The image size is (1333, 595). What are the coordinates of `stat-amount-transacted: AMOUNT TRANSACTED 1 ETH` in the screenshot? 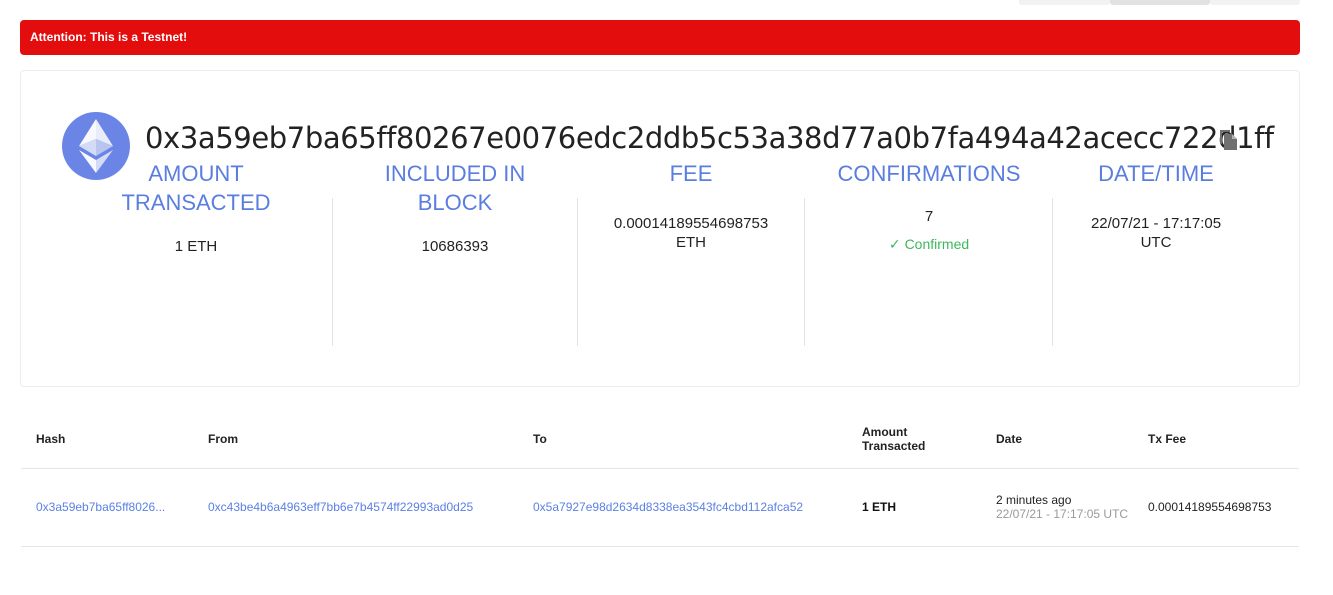 It's located at (196, 127).